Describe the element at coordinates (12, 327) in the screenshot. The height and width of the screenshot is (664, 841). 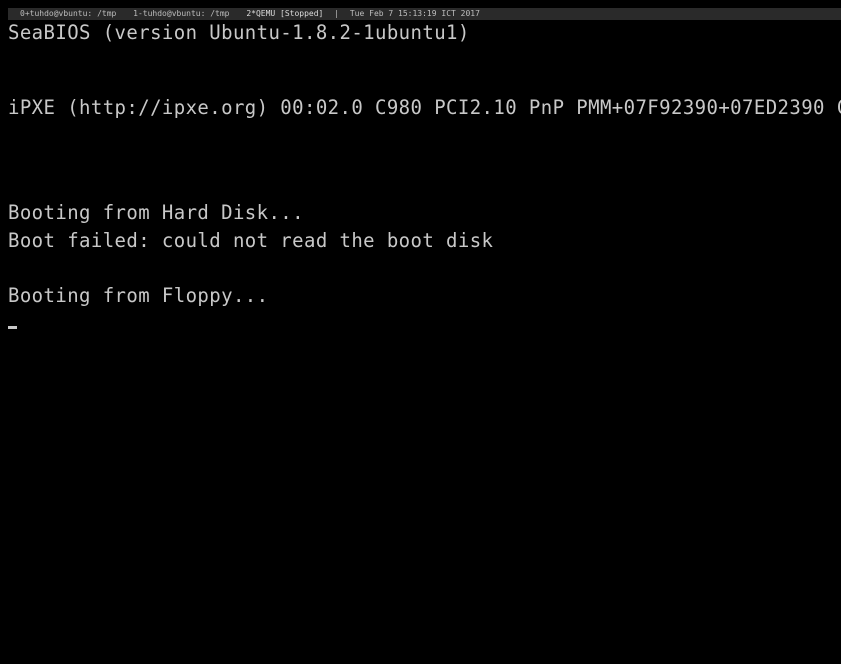
I see `text-cursor` at that location.